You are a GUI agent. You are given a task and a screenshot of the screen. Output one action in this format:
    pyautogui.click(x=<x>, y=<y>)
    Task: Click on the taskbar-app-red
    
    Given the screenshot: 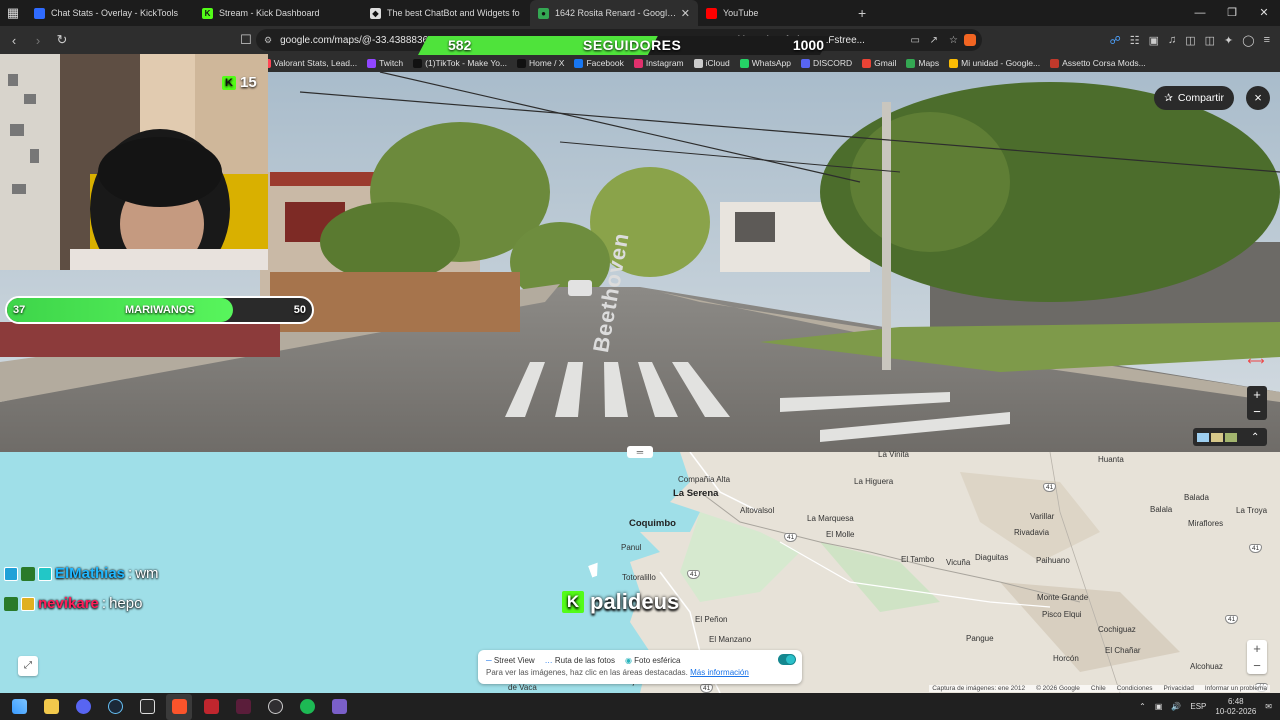 What is the action you would take?
    pyautogui.click(x=211, y=707)
    